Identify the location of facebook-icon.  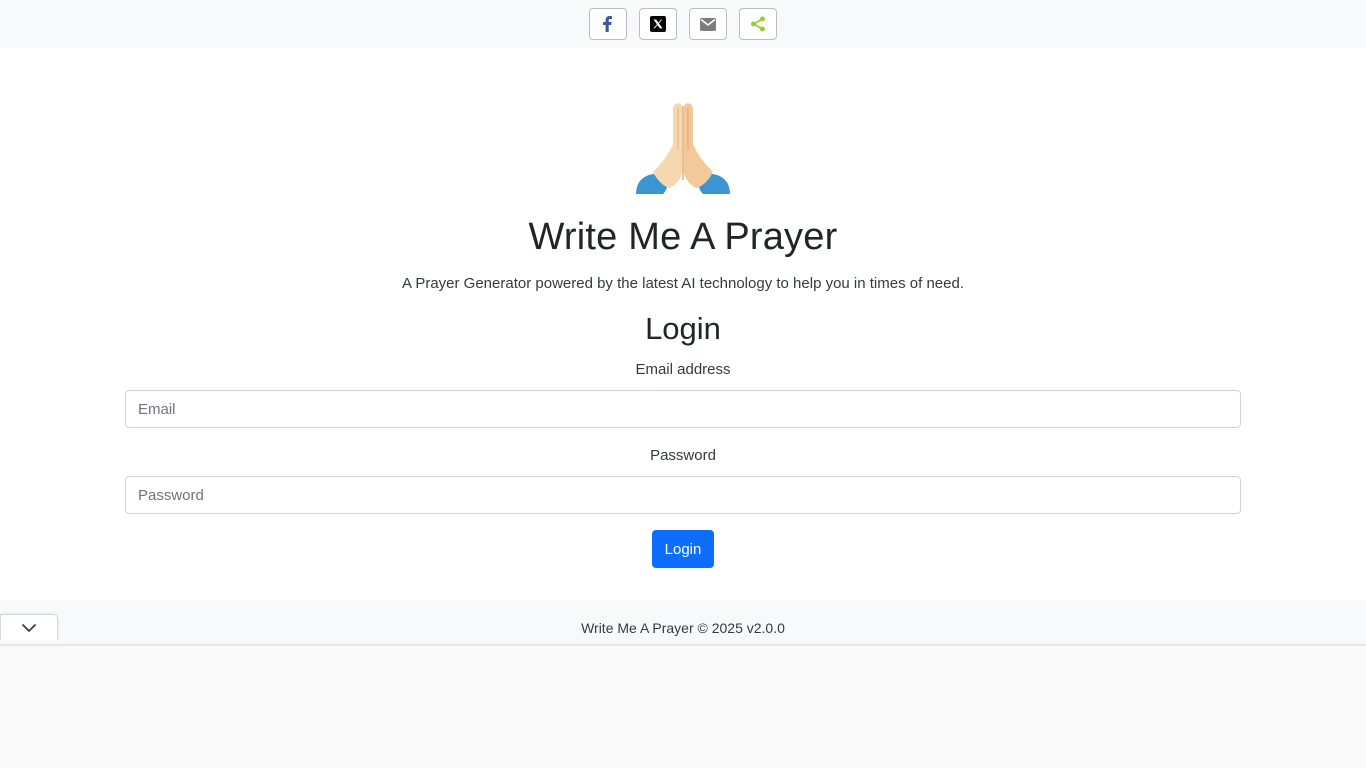
(607, 24).